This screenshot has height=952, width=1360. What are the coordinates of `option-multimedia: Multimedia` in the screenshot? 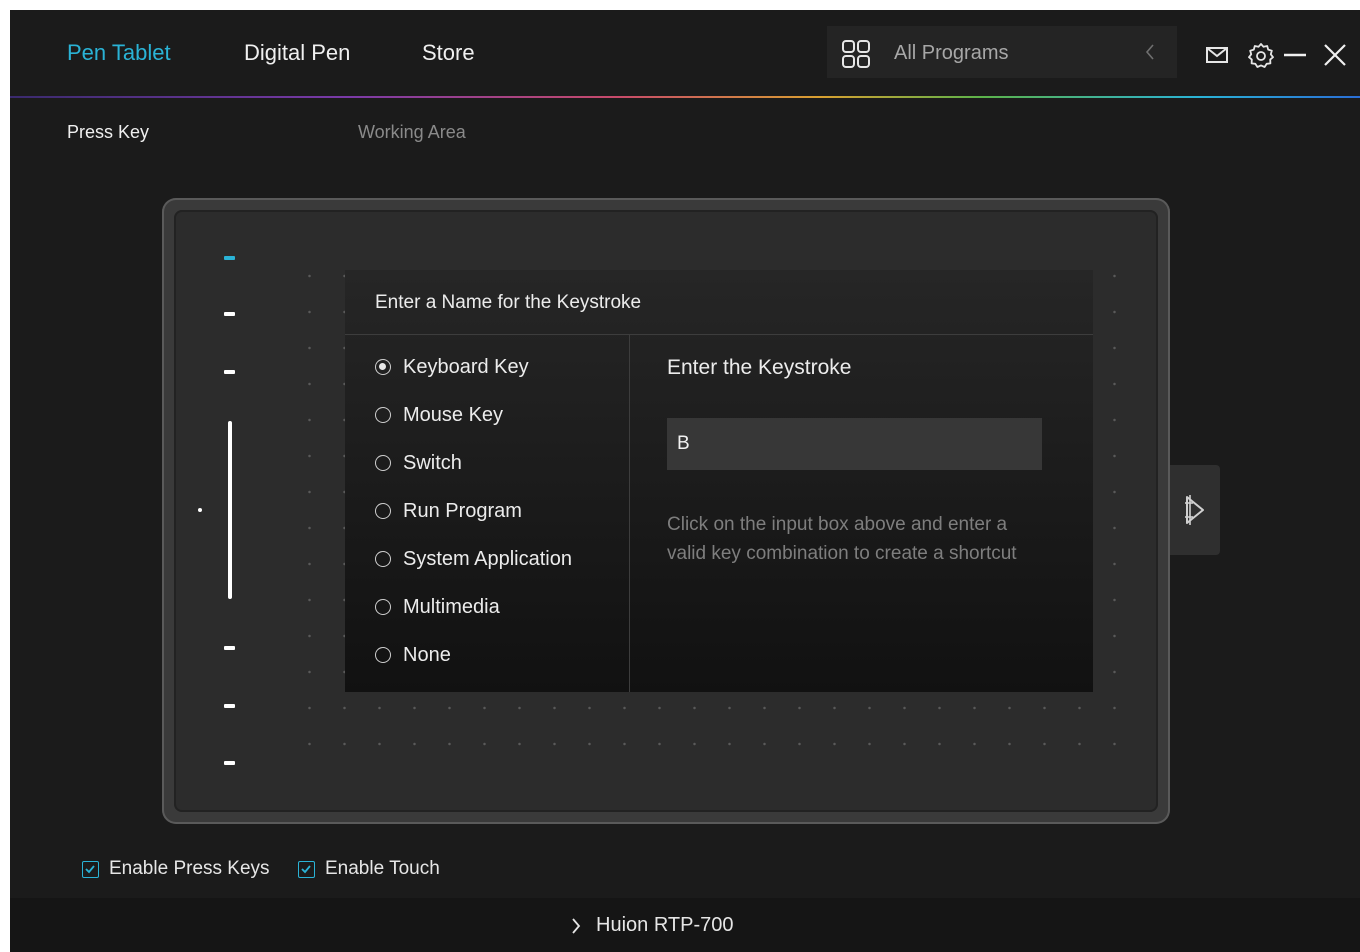 It's located at (437, 607).